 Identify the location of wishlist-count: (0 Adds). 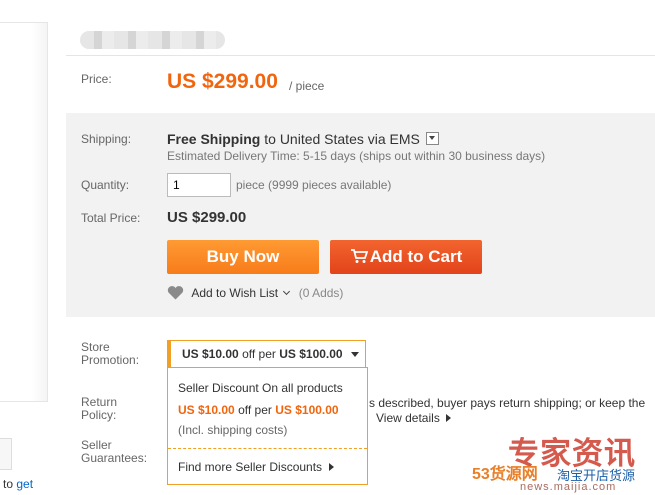
(321, 293).